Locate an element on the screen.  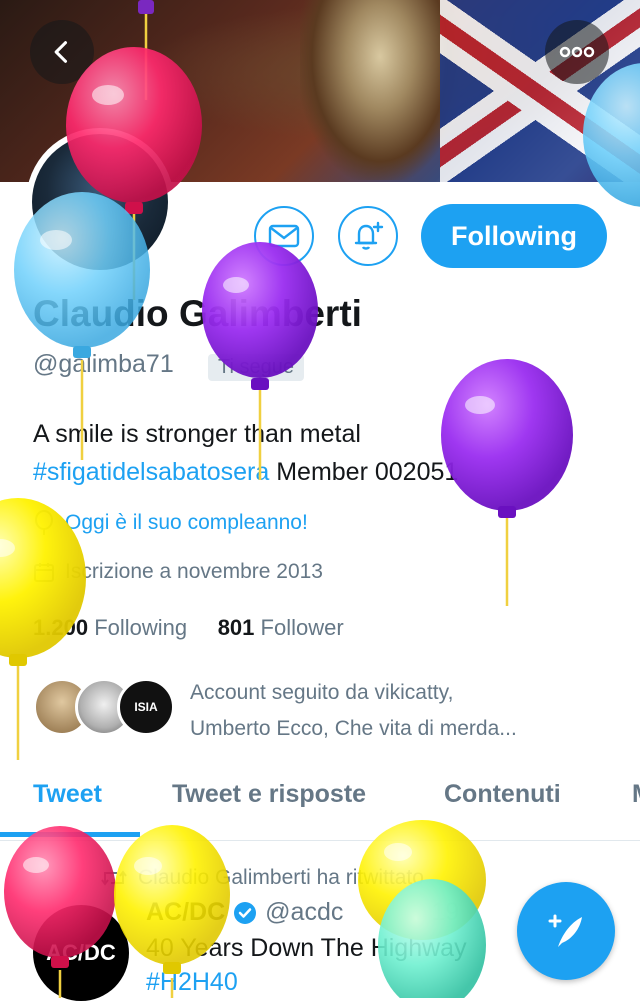
tweet-text: 40 Years Down The Highway is located at coordinates (306, 948).